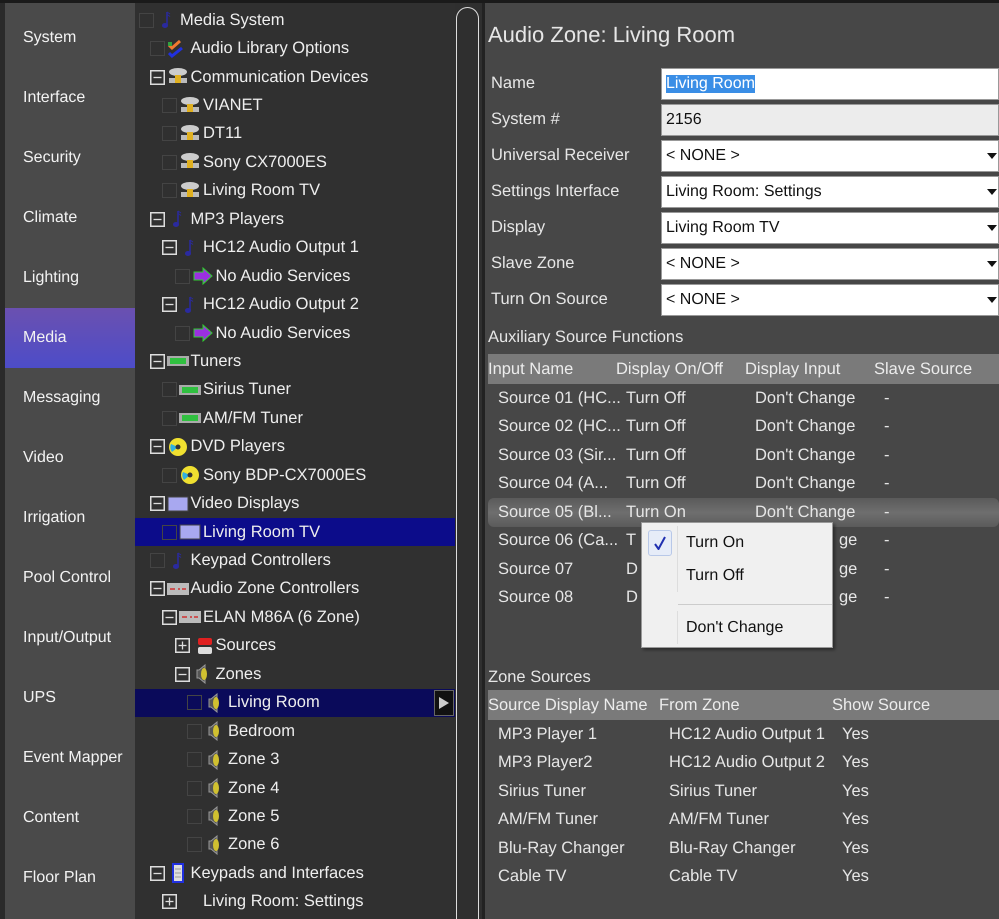  I want to click on menu-item: Turn Off, so click(737, 575).